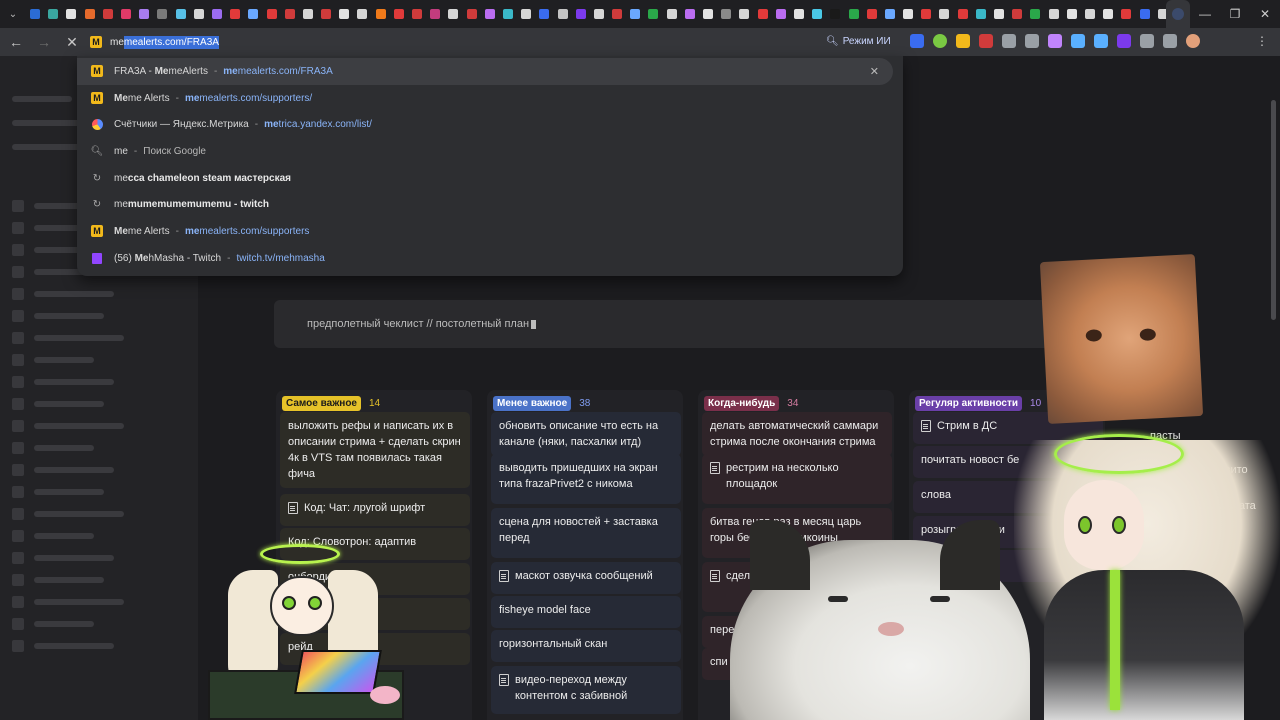 The width and height of the screenshot is (1280, 720). What do you see at coordinates (490, 231) in the screenshot?
I see `suggestion-item: M Meme Alerts - memealerts.com/supporters` at bounding box center [490, 231].